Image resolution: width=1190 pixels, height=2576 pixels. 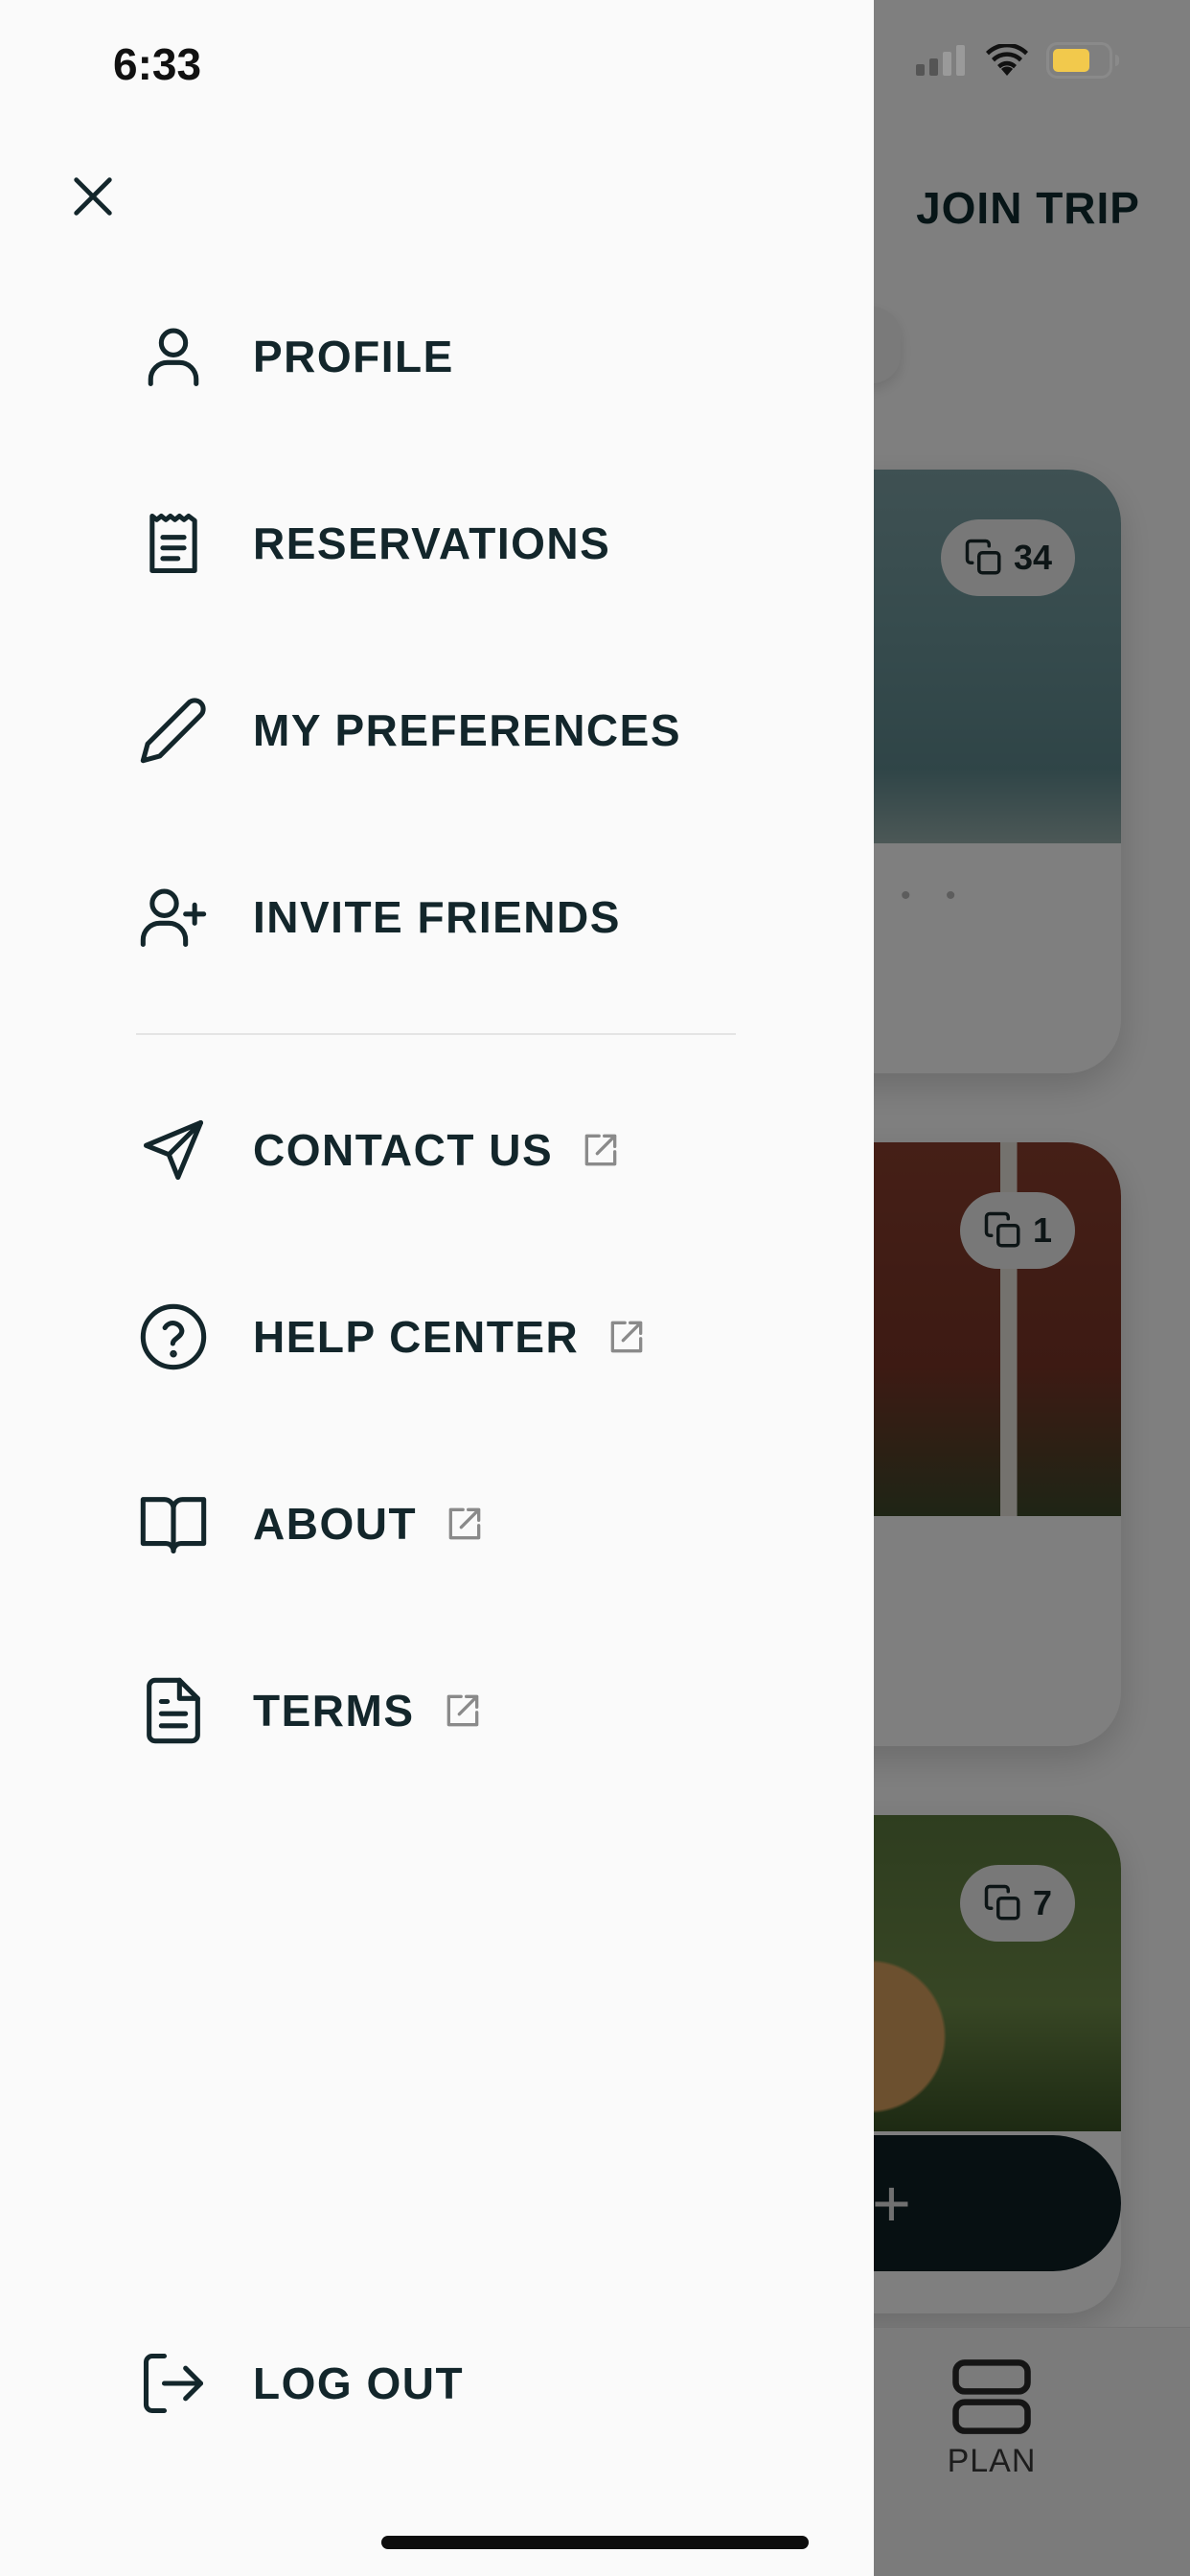 I want to click on home-indicator, so click(x=595, y=2542).